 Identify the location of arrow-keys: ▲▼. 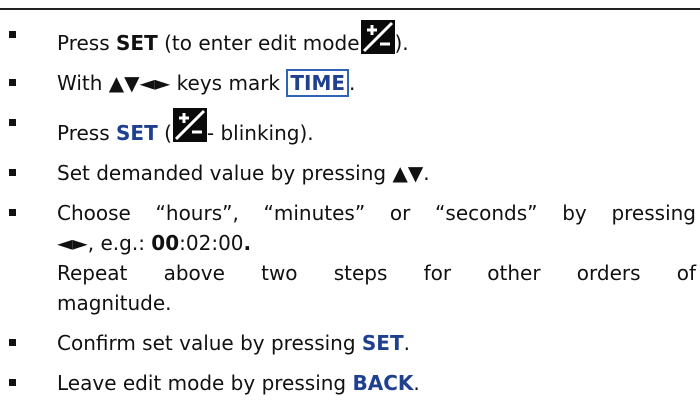
(408, 173).